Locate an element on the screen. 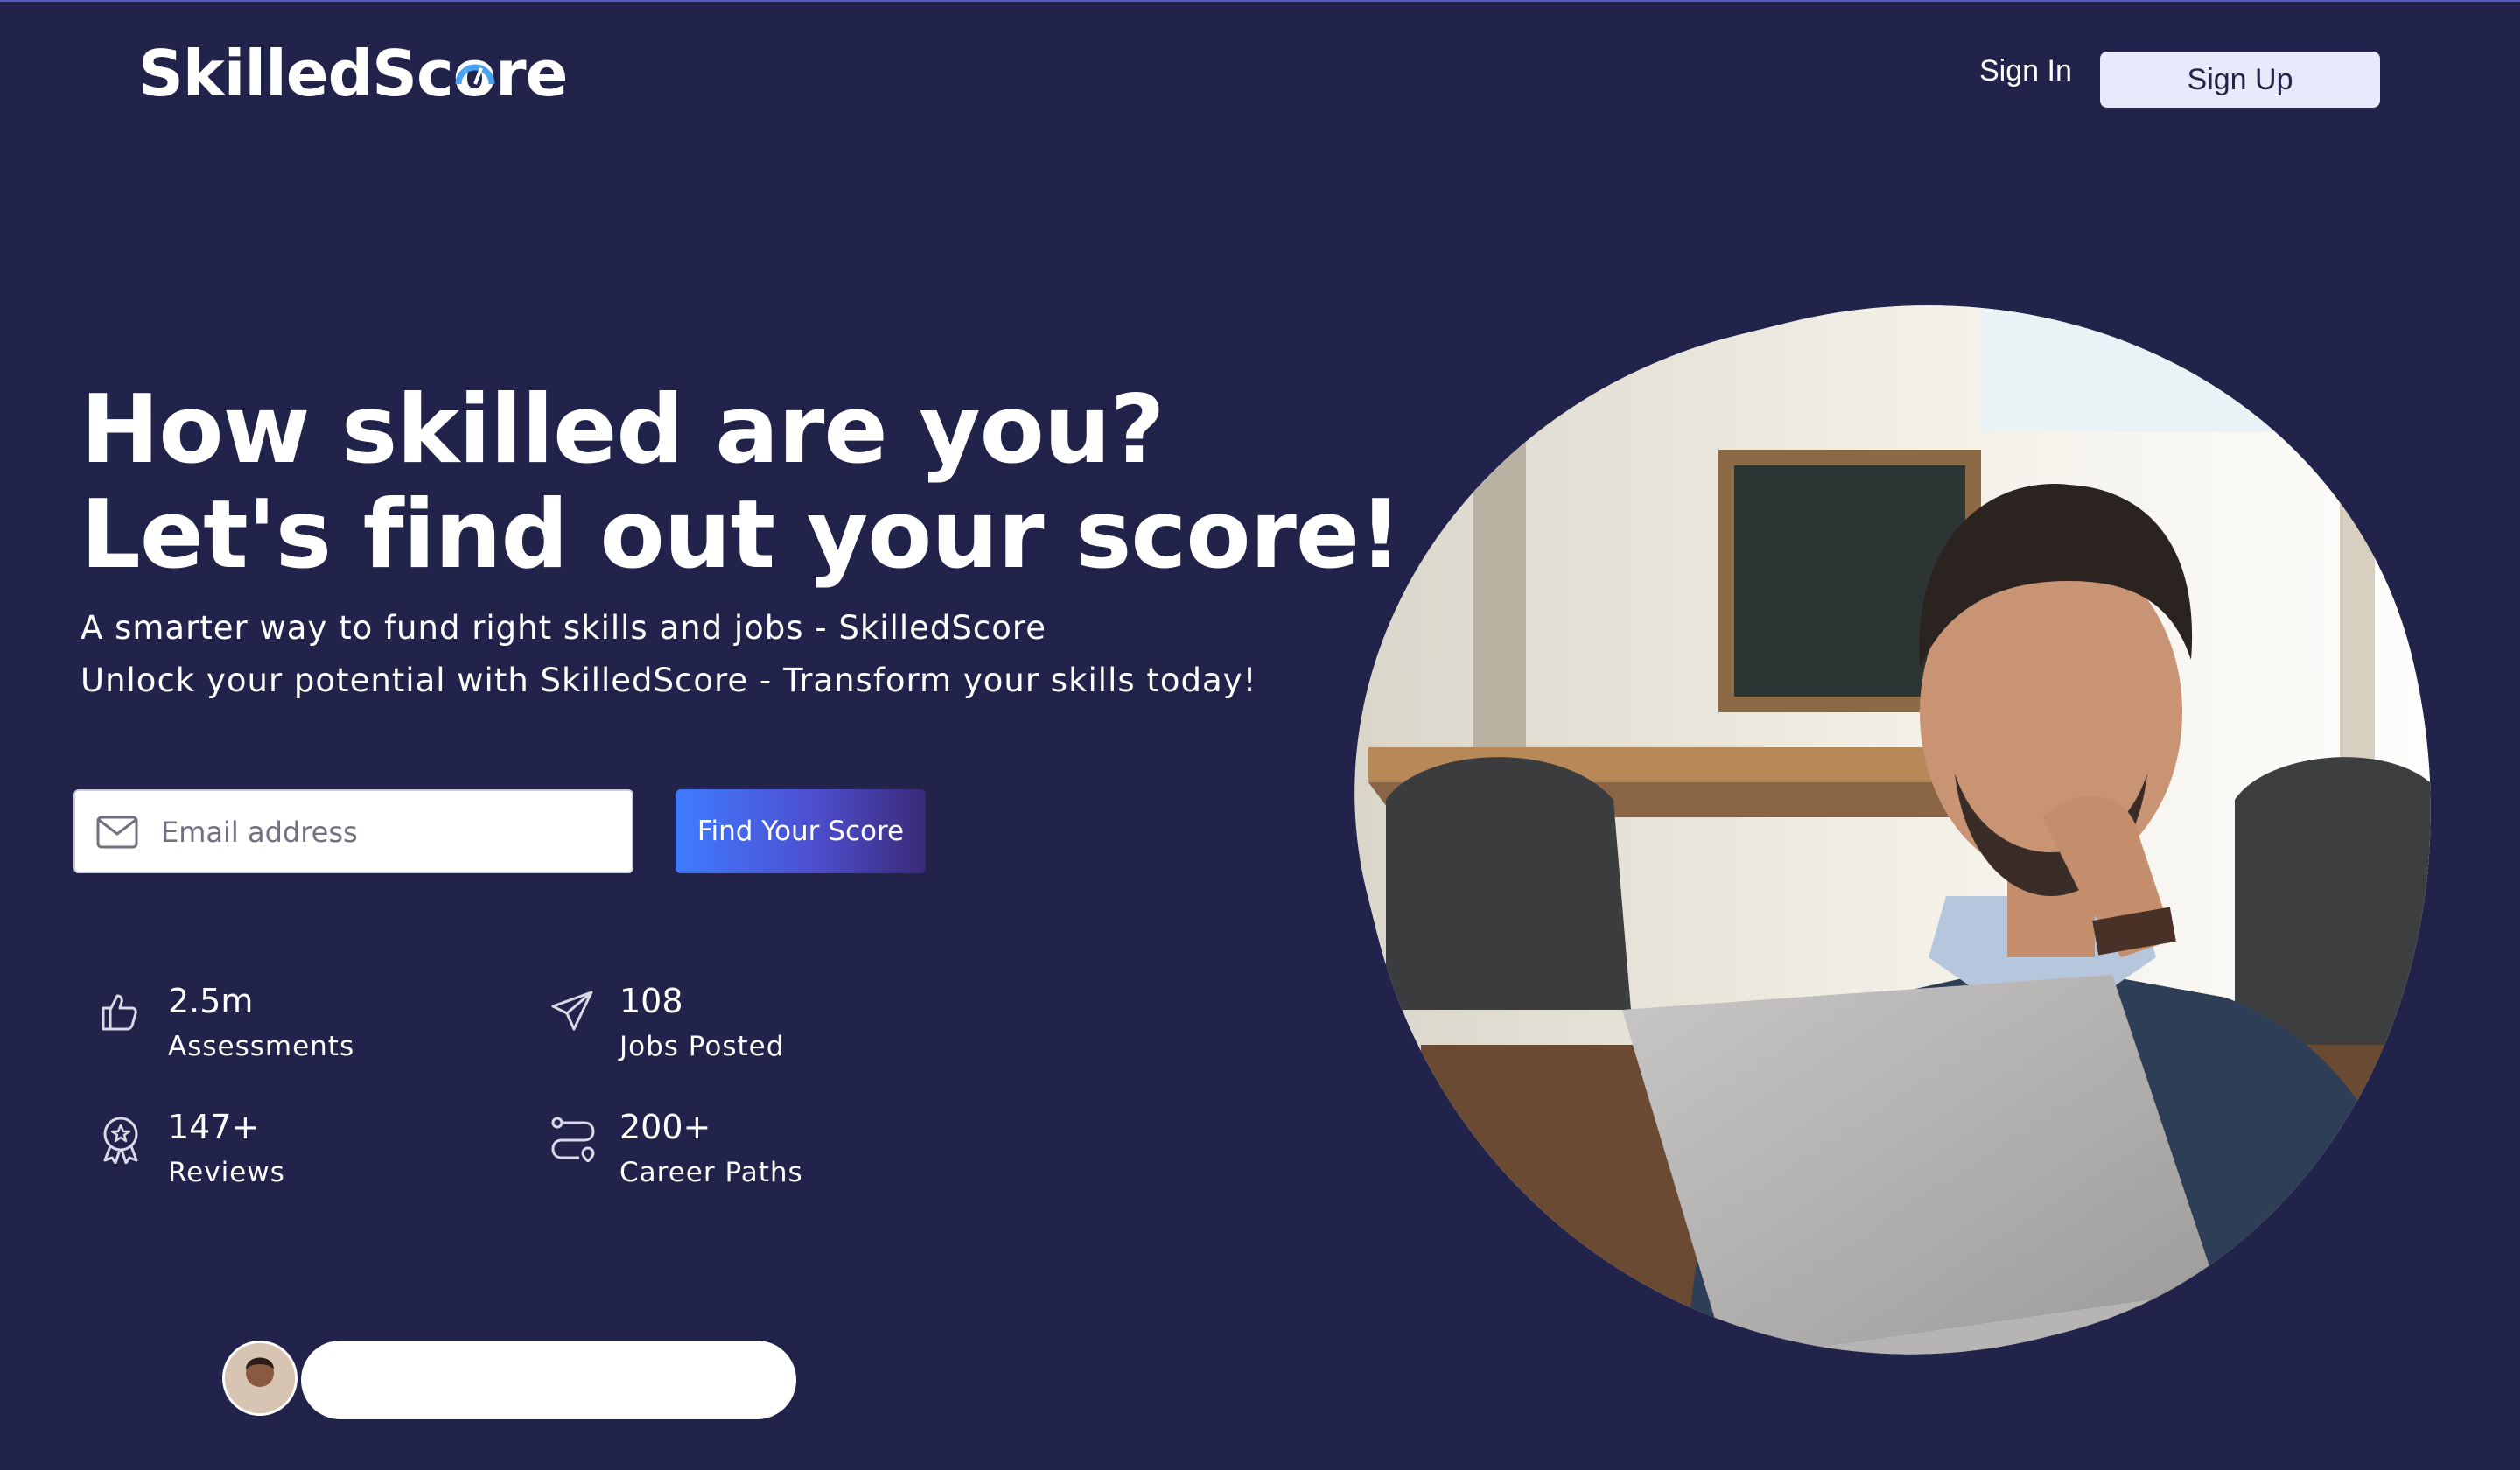 Image resolution: width=2520 pixels, height=1470 pixels. avatar is located at coordinates (260, 1378).